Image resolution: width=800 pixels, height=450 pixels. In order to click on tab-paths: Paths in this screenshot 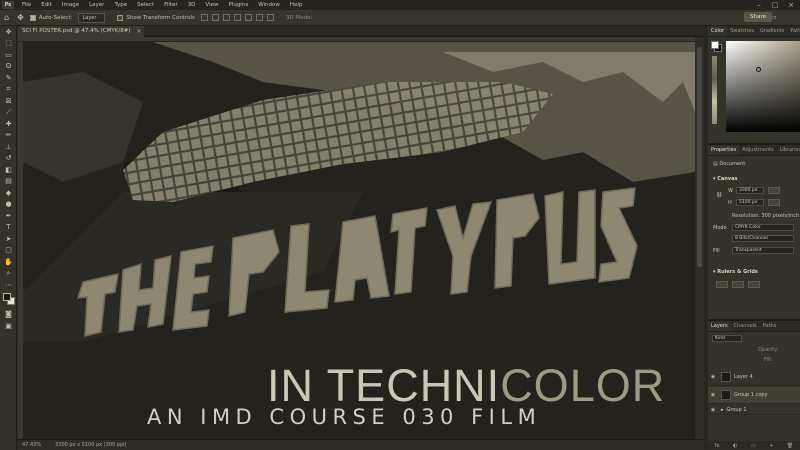, I will do `click(770, 326)`.